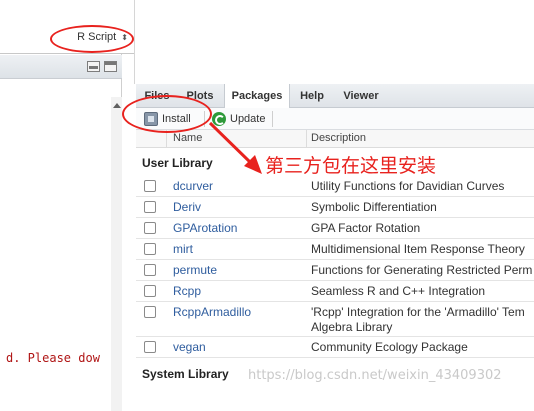  What do you see at coordinates (205, 228) in the screenshot?
I see `package-name-link: GPArotation` at bounding box center [205, 228].